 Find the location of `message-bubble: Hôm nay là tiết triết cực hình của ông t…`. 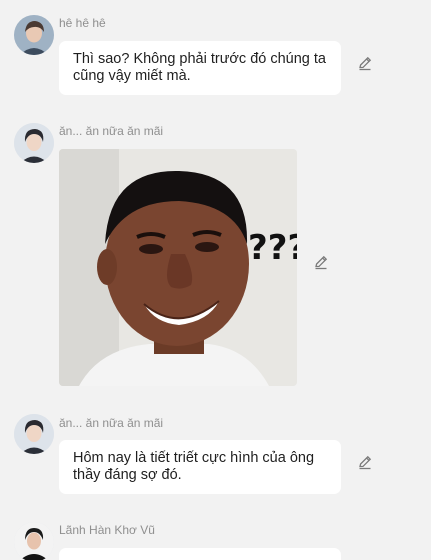

message-bubble: Hôm nay là tiết triết cực hình của ông t… is located at coordinates (200, 467).